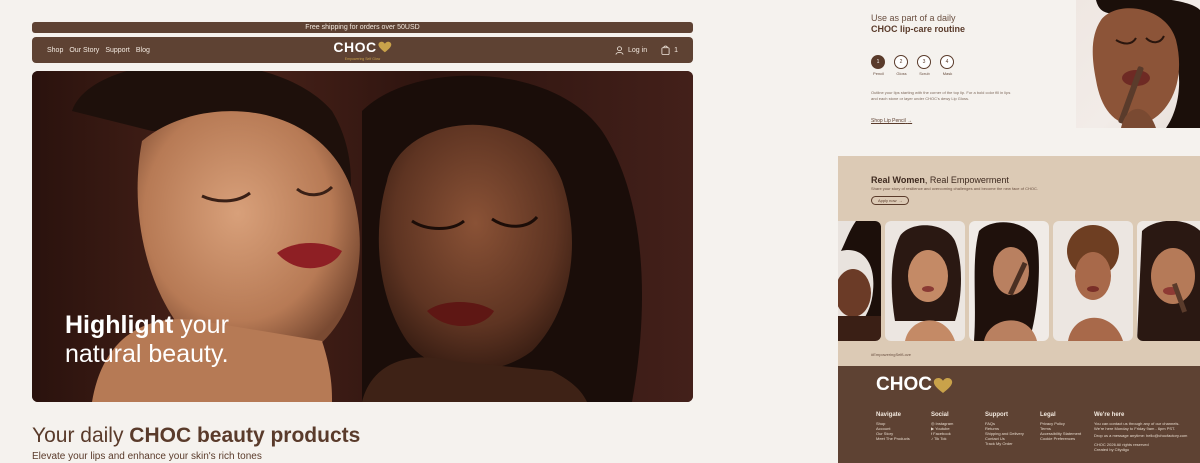 This screenshot has width=1200, height=463. I want to click on nav-link-blog: Blog, so click(143, 50).